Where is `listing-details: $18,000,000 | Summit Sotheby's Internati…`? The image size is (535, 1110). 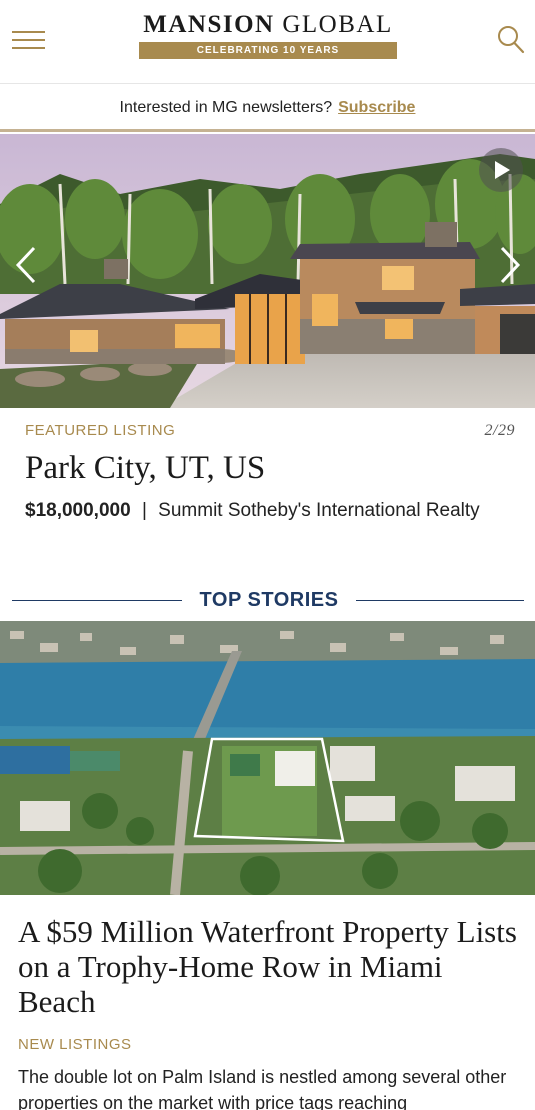
listing-details: $18,000,000 | Summit Sotheby's Internati… is located at coordinates (265, 511).